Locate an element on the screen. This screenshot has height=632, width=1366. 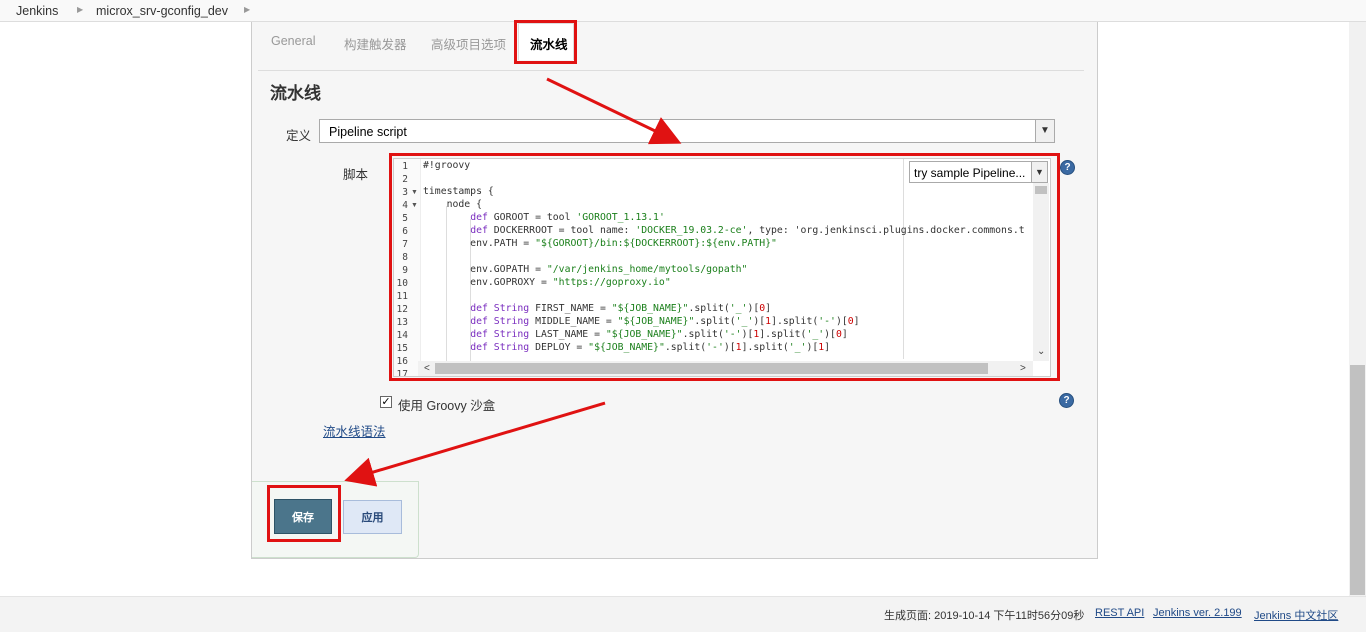
footer-rest-api-link: REST API is located at coordinates (1119, 613).